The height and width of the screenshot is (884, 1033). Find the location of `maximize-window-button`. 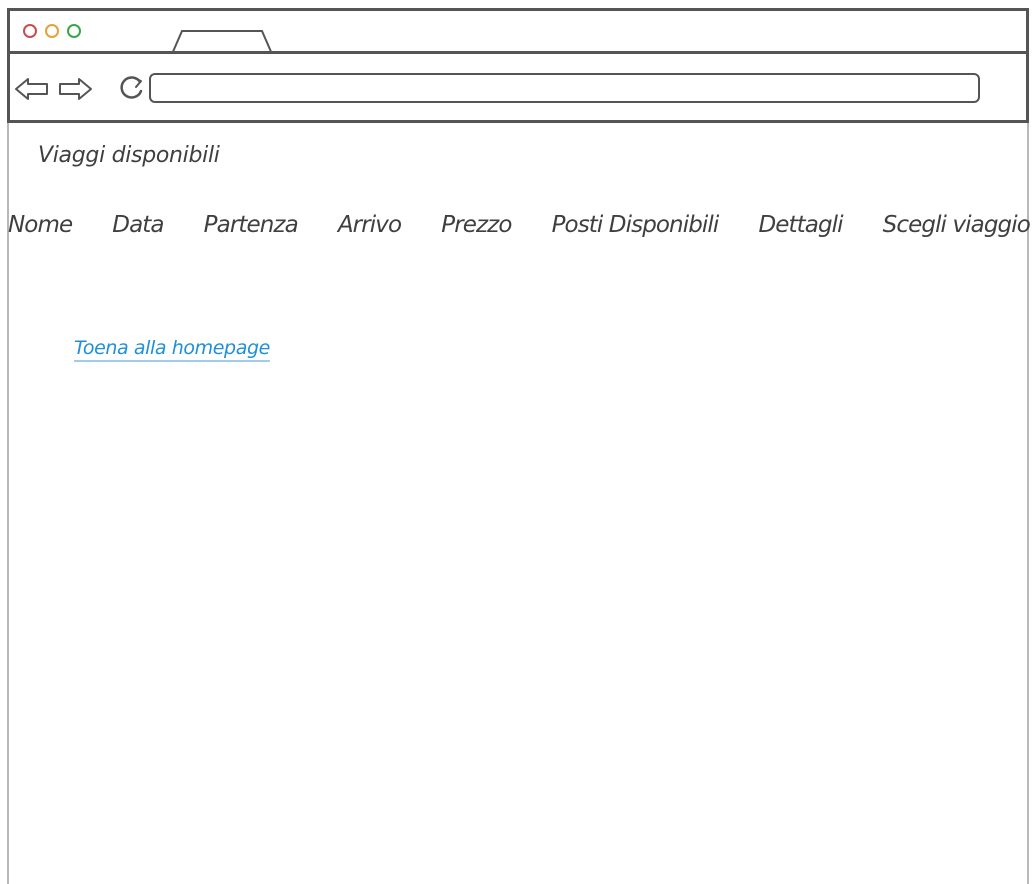

maximize-window-button is located at coordinates (74, 31).